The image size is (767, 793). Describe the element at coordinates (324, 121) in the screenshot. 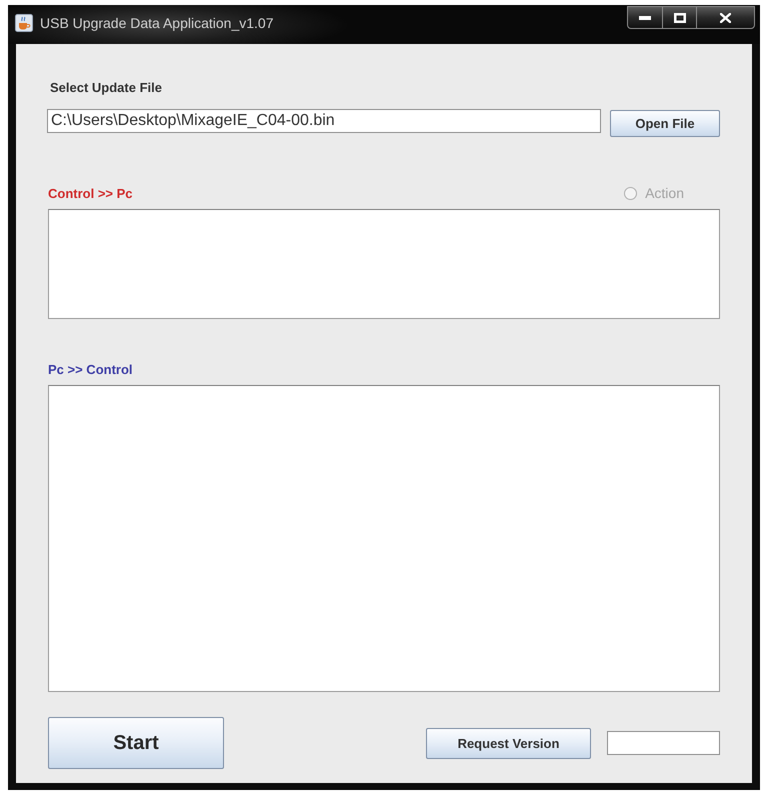

I see `file-path-field: C:\Users\Desktop\MixageIE_C04-00.bin` at that location.